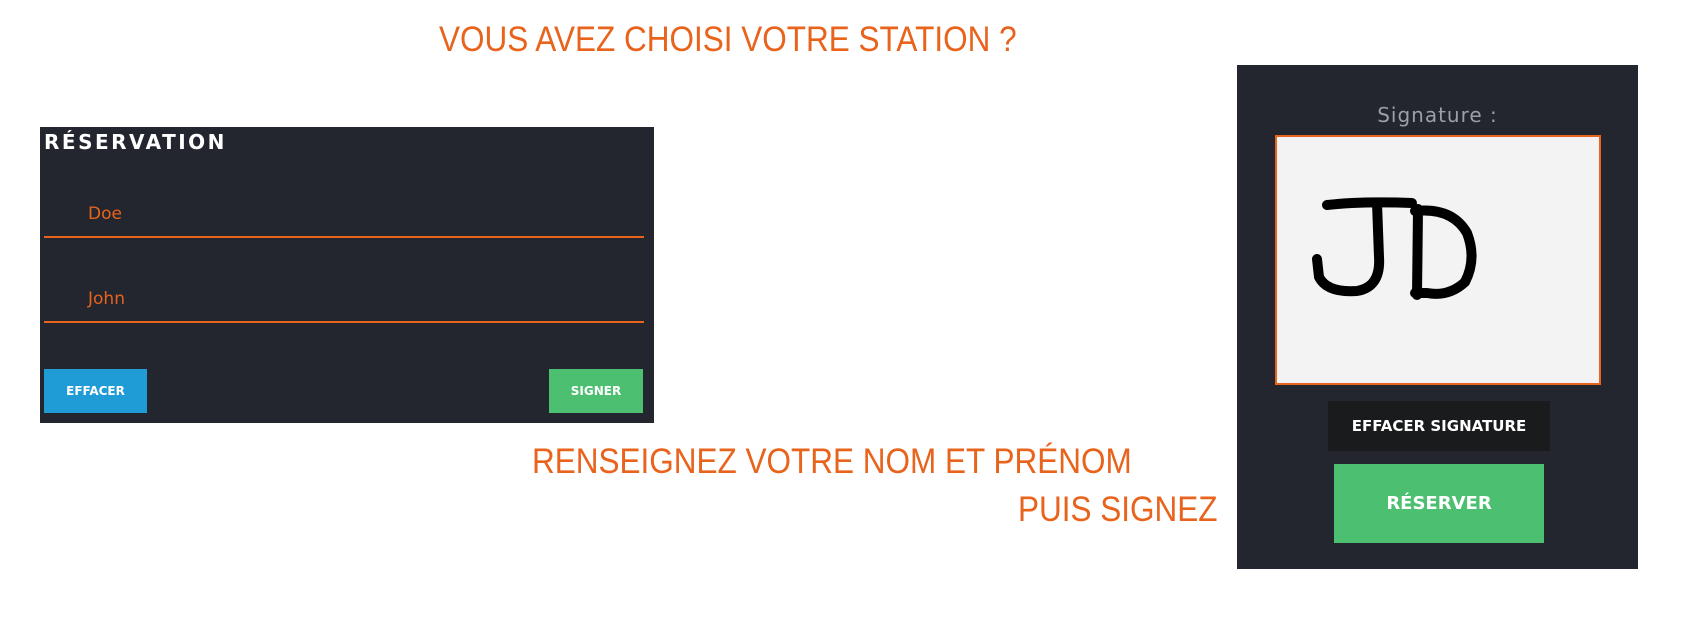 The height and width of the screenshot is (630, 1702). Describe the element at coordinates (1439, 426) in the screenshot. I see `clear-signature-button: EFFACER SIGNATURE` at that location.